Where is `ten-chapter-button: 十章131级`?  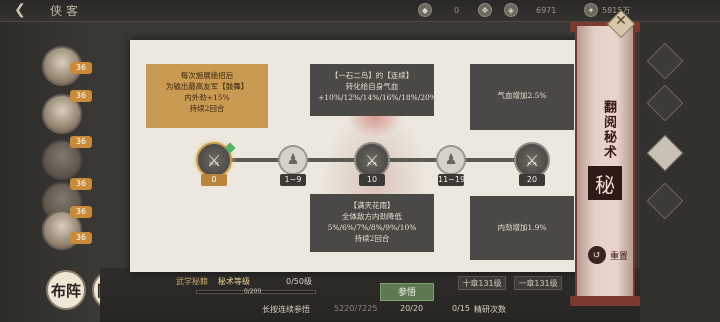 ten-chapter-button: 十章131级 is located at coordinates (482, 283).